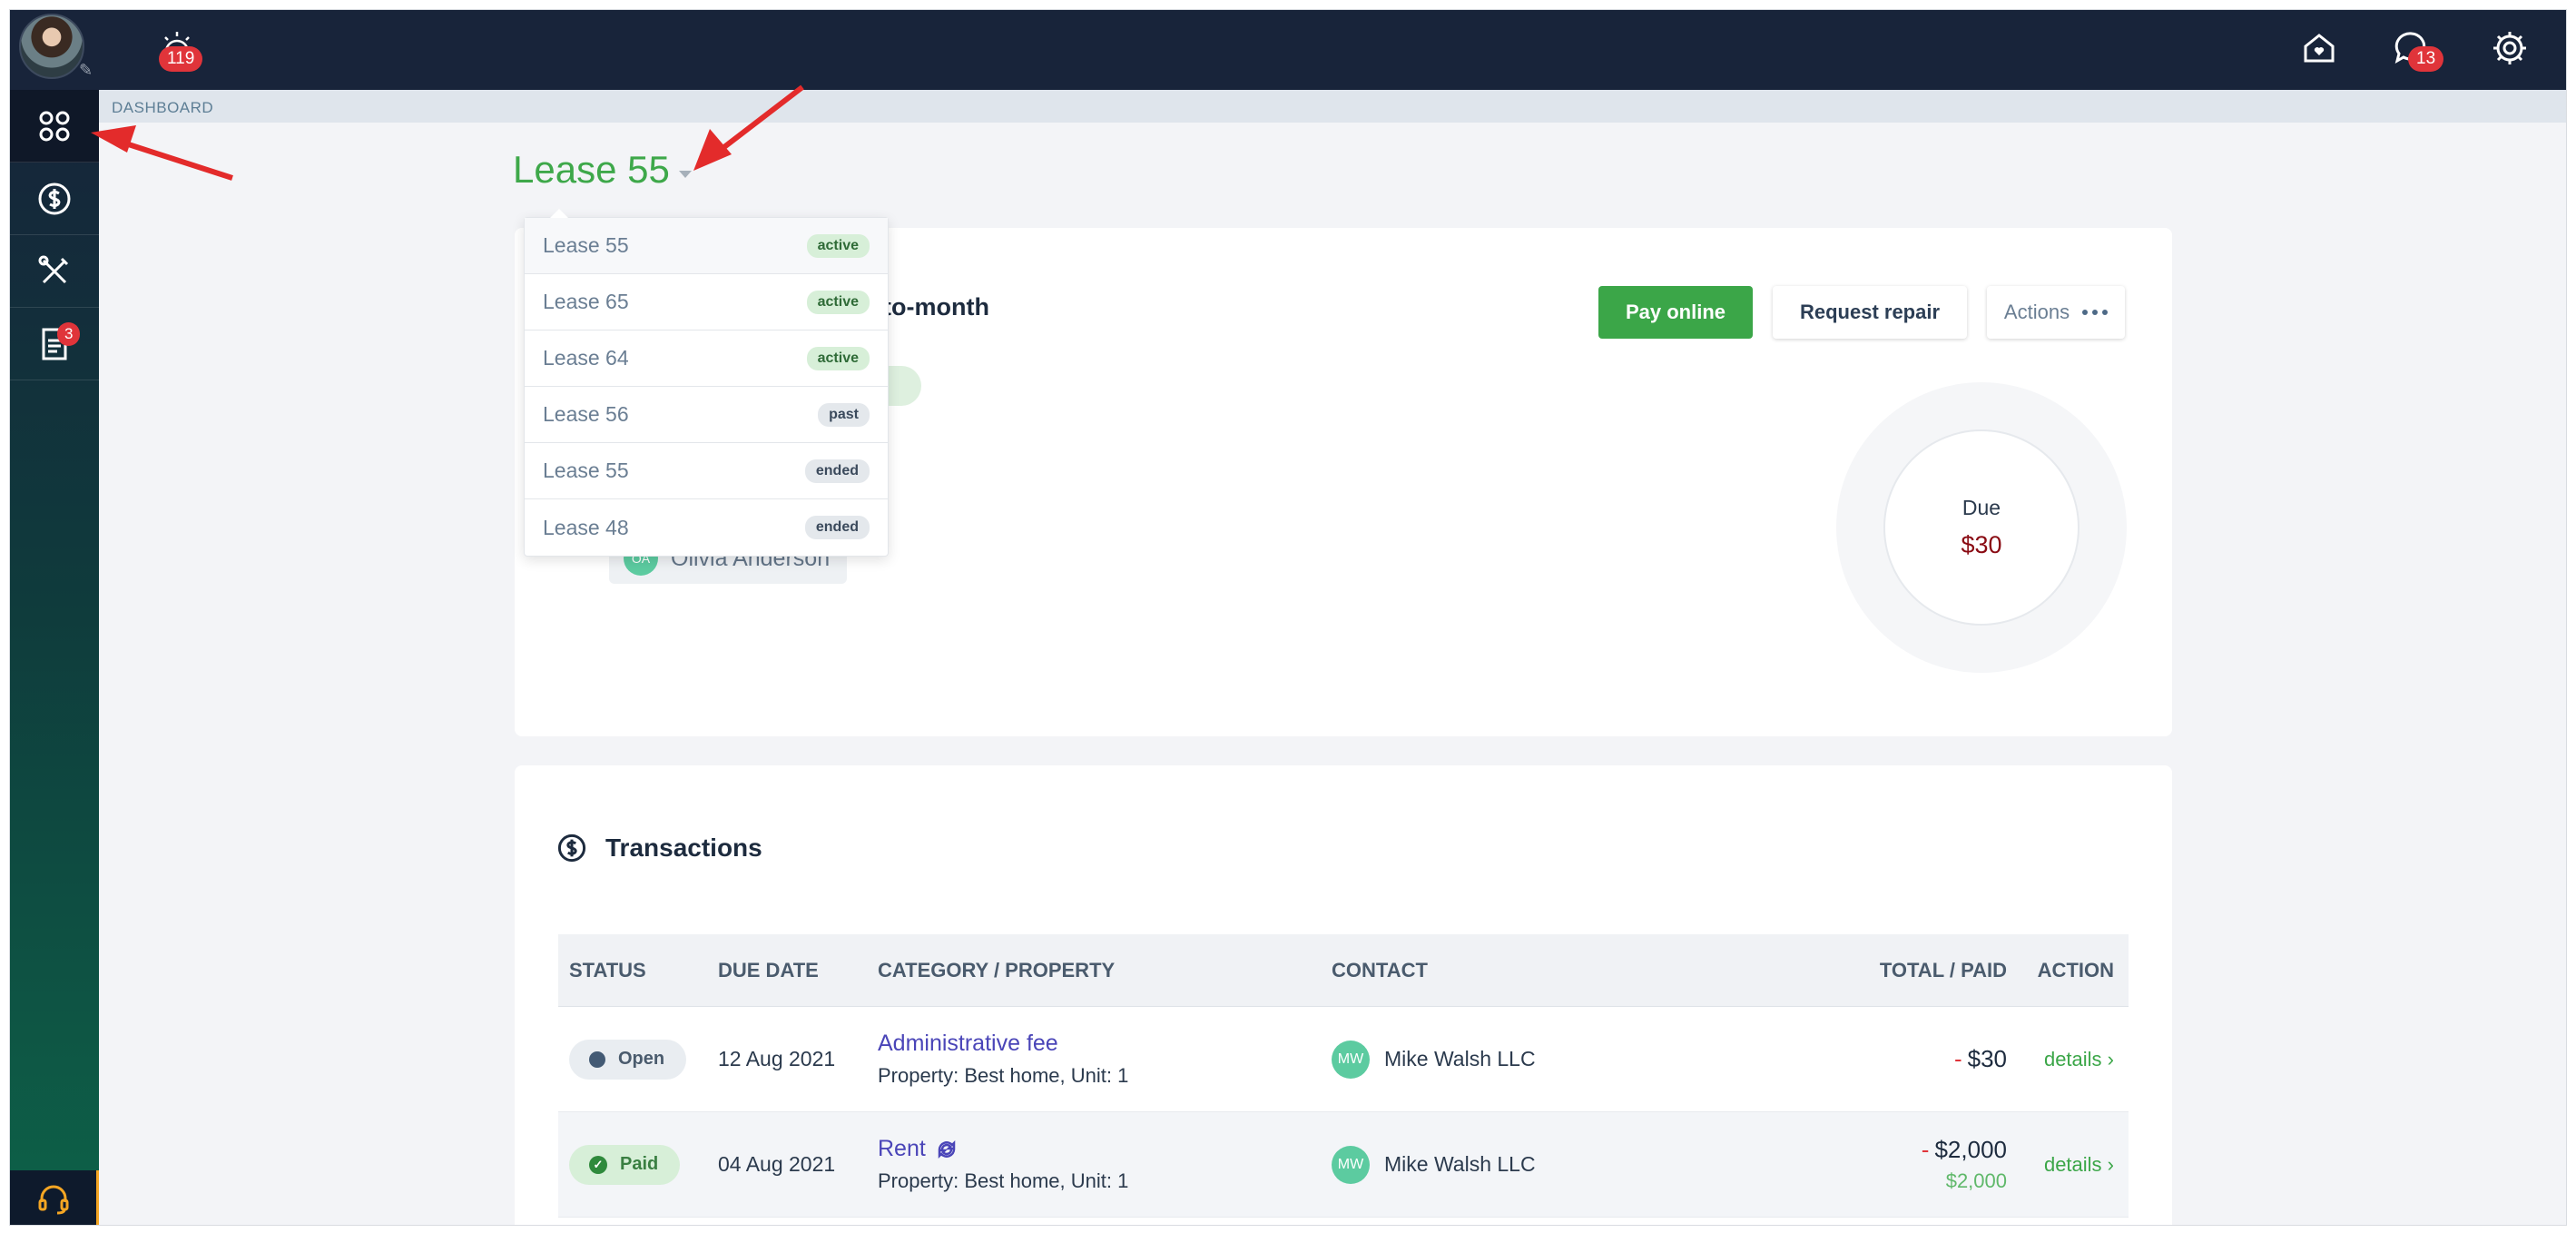 This screenshot has width=2576, height=1233. What do you see at coordinates (2426, 59) in the screenshot?
I see `messages-badge: 13` at bounding box center [2426, 59].